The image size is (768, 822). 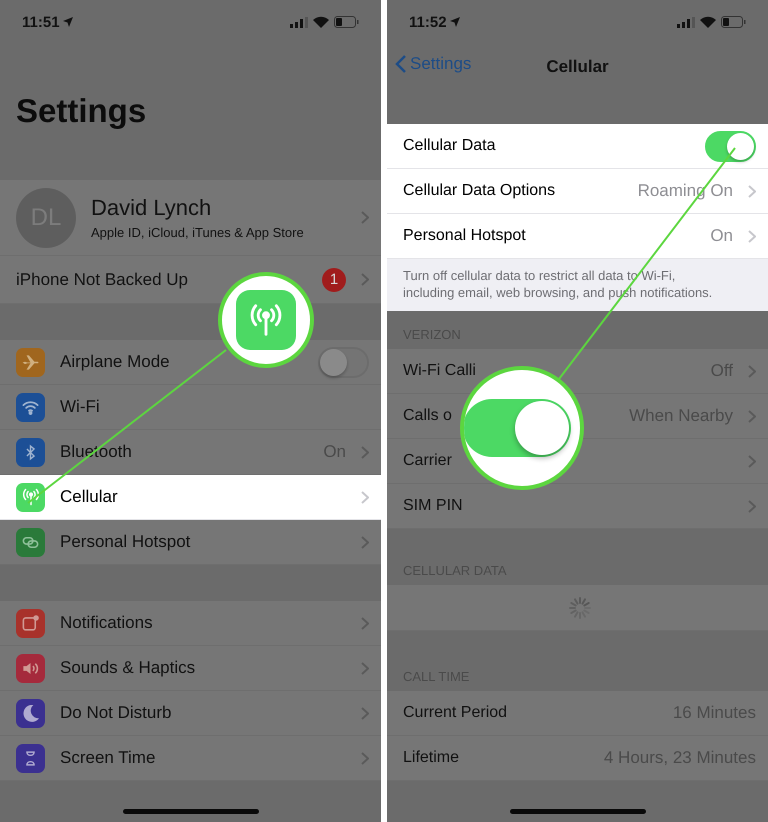 I want to click on settings-row: Notifications, so click(x=190, y=623).